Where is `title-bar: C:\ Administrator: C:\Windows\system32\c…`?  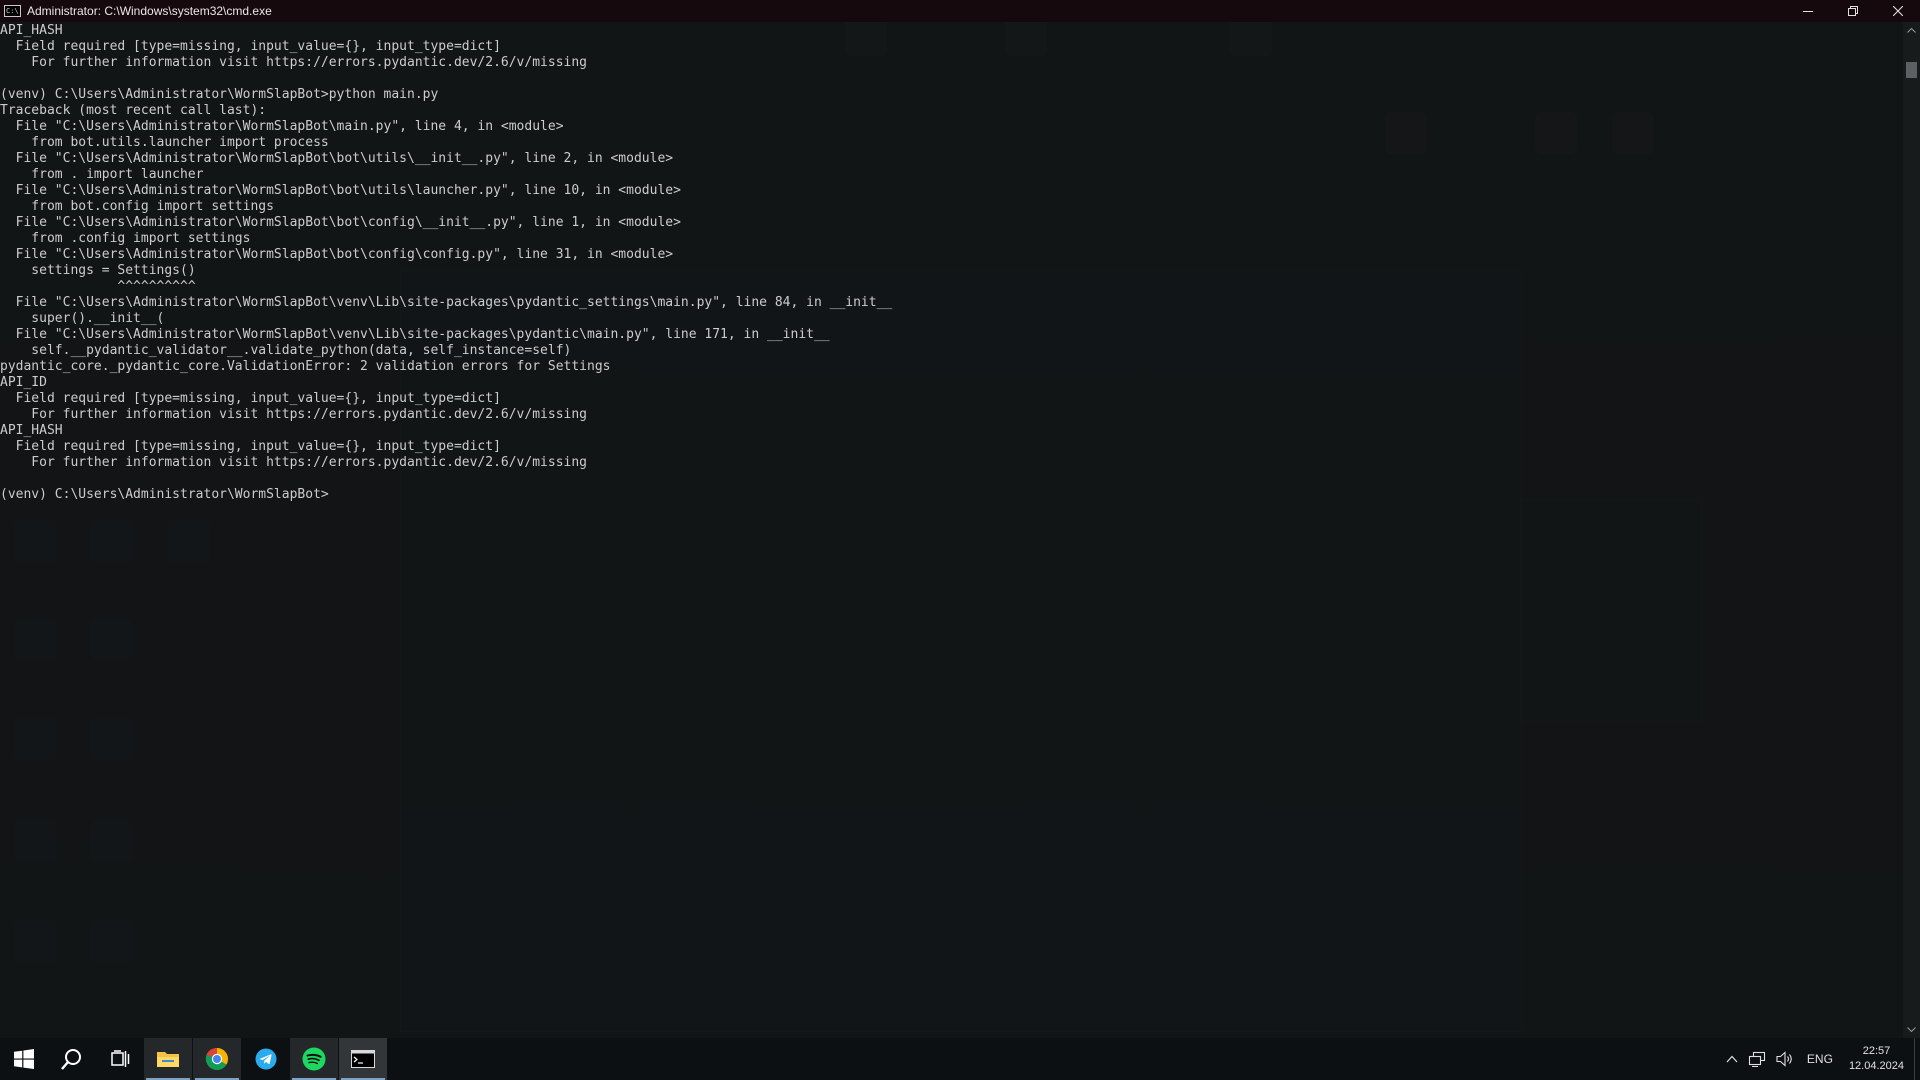 title-bar: C:\ Administrator: C:\Windows\system32\c… is located at coordinates (960, 11).